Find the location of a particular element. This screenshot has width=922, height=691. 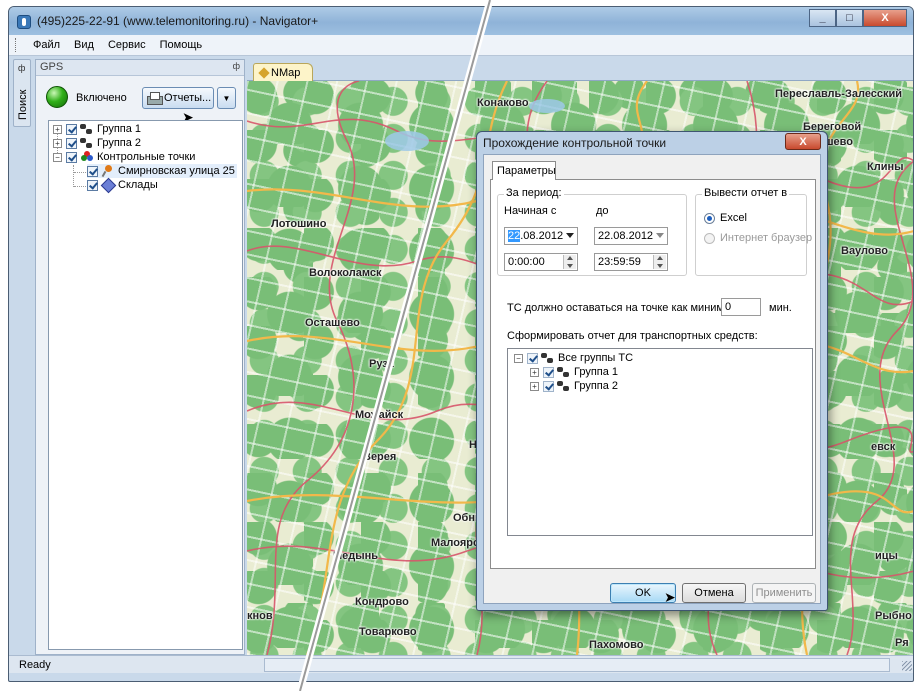

search-tab-label: Поиск is located at coordinates (23, 104).